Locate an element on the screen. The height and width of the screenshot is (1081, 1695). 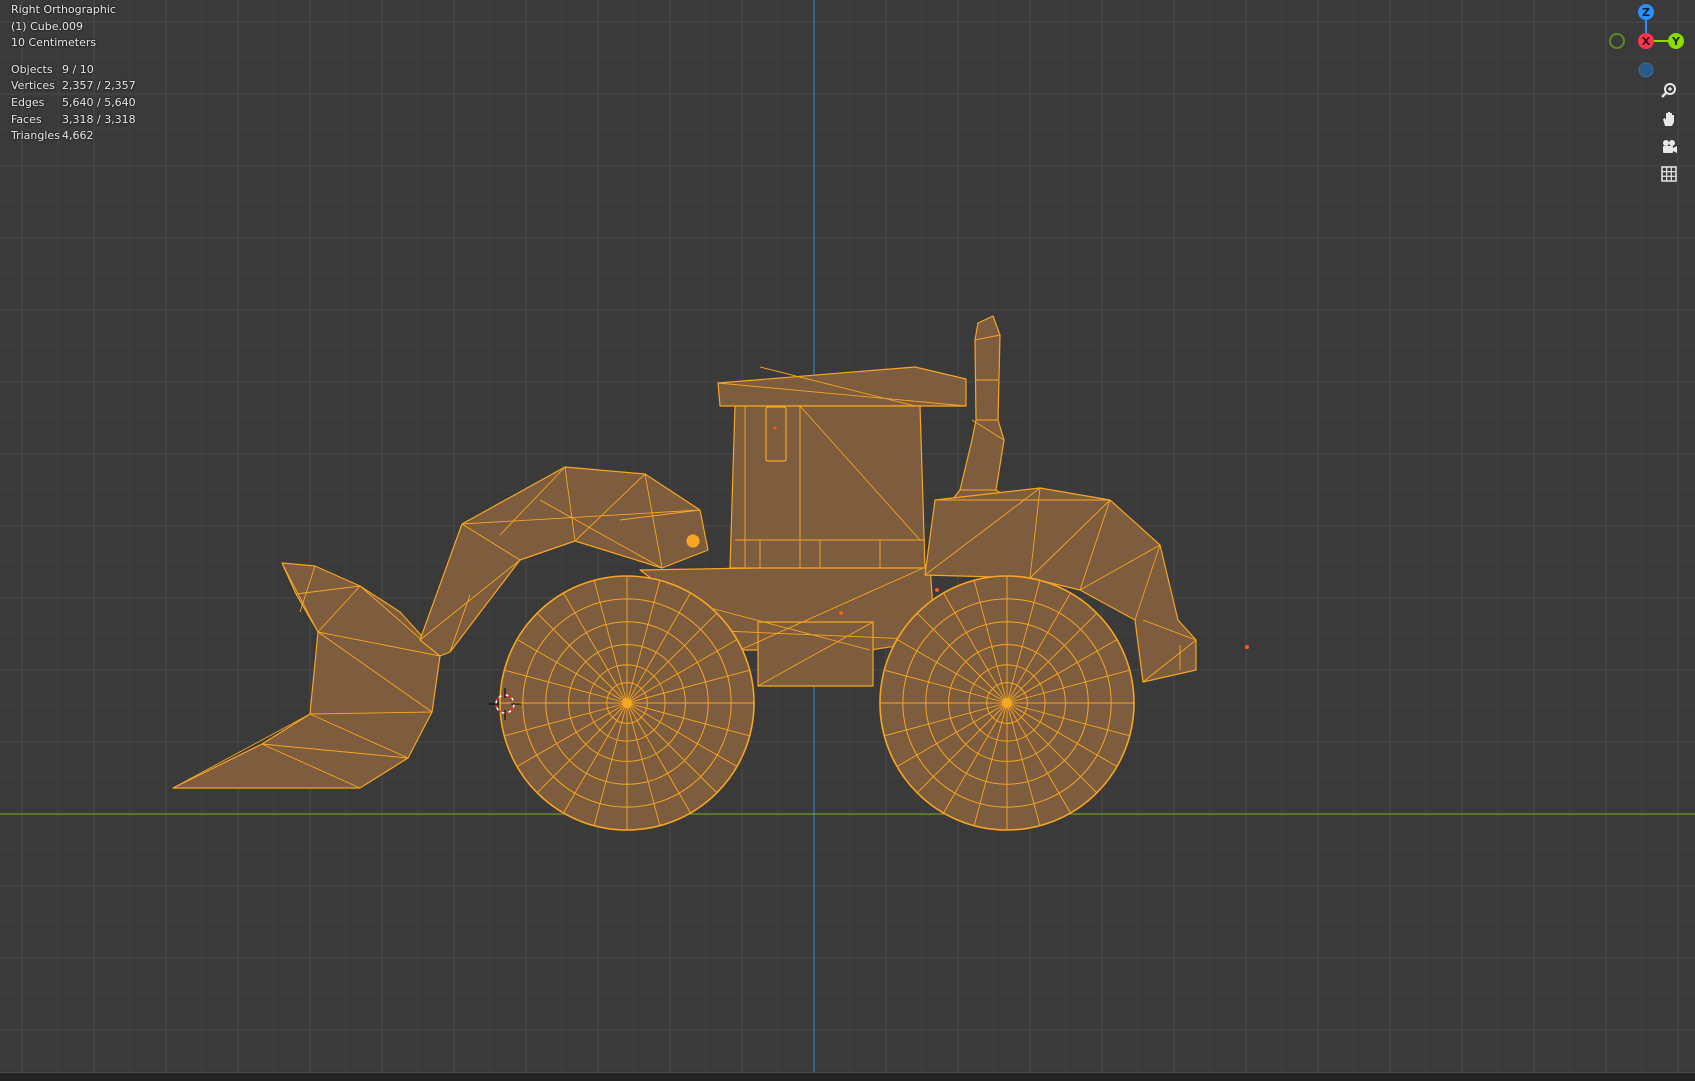
zoom-button is located at coordinates (1669, 91).